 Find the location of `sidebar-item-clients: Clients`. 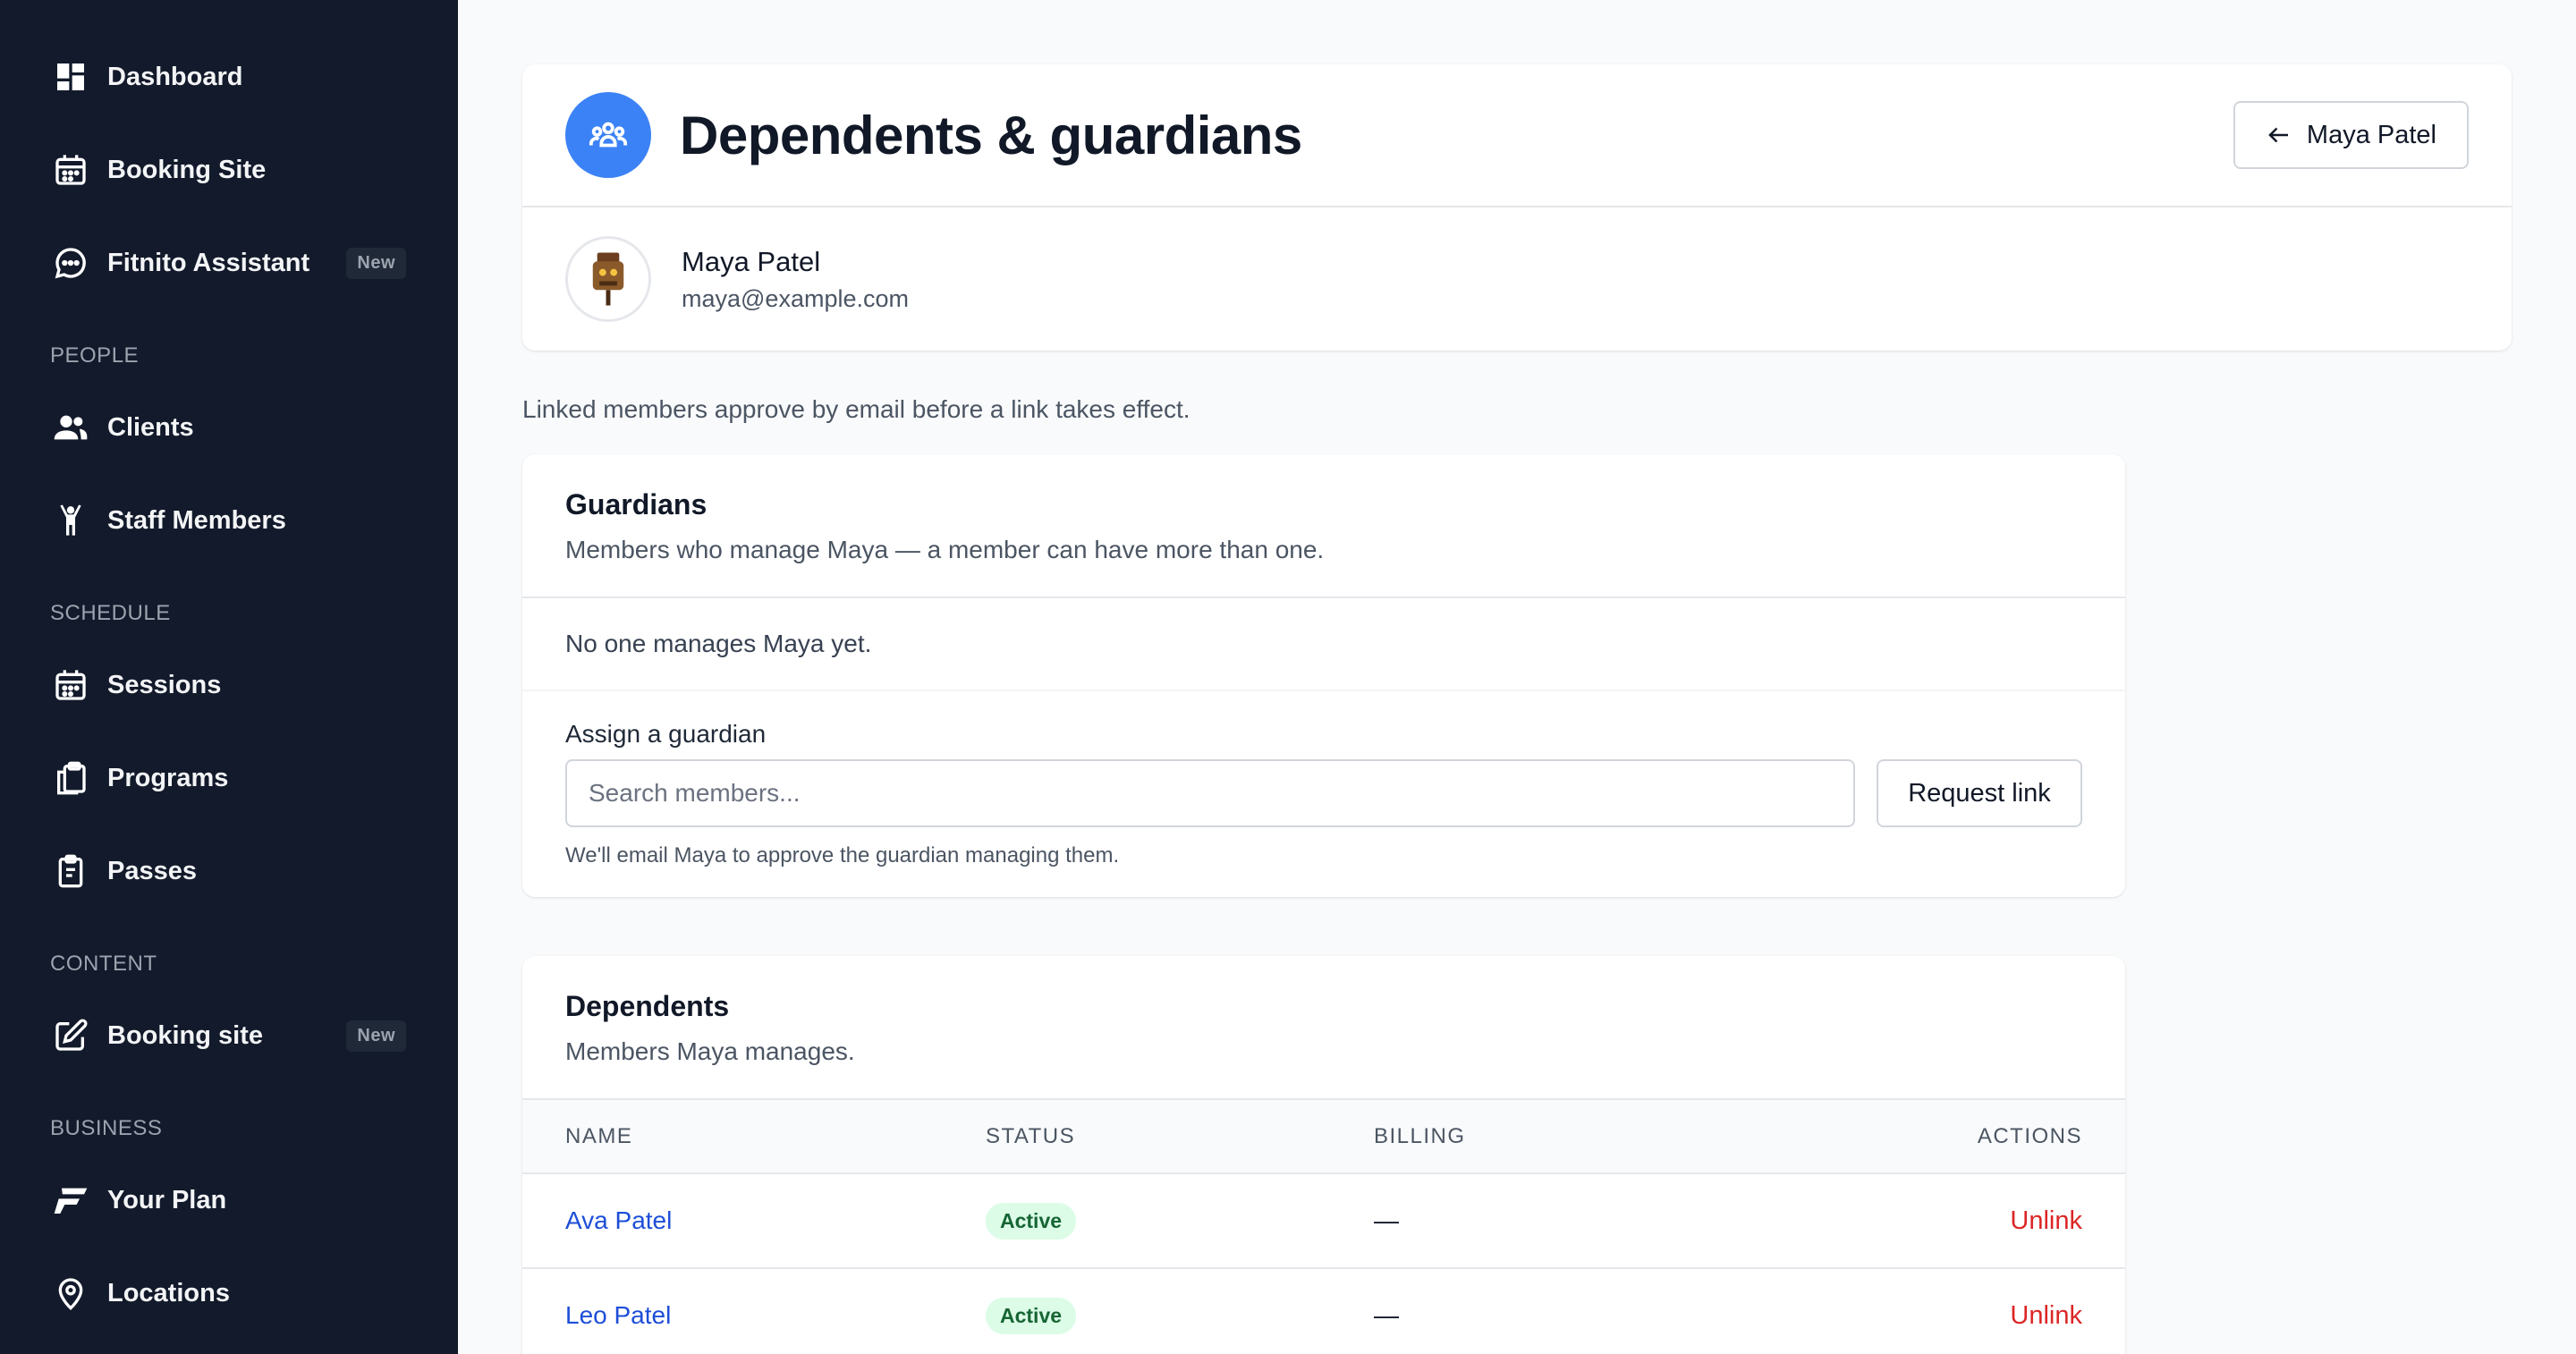

sidebar-item-clients: Clients is located at coordinates (229, 427).